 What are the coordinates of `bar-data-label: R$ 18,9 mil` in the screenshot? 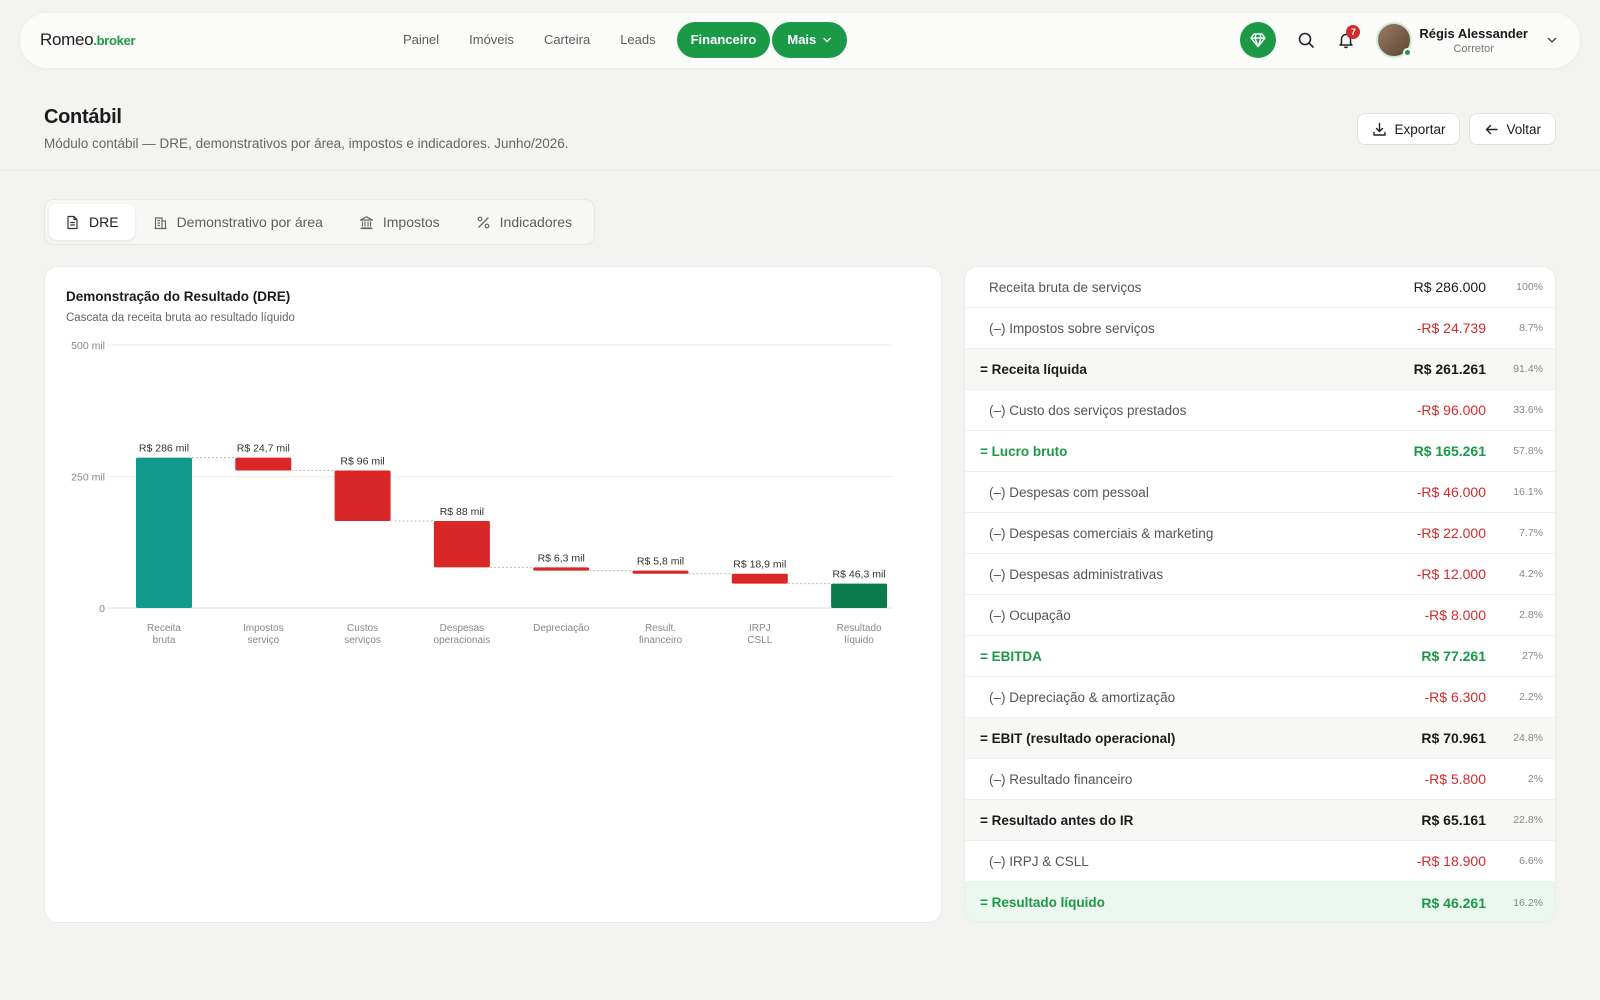 It's located at (759, 565).